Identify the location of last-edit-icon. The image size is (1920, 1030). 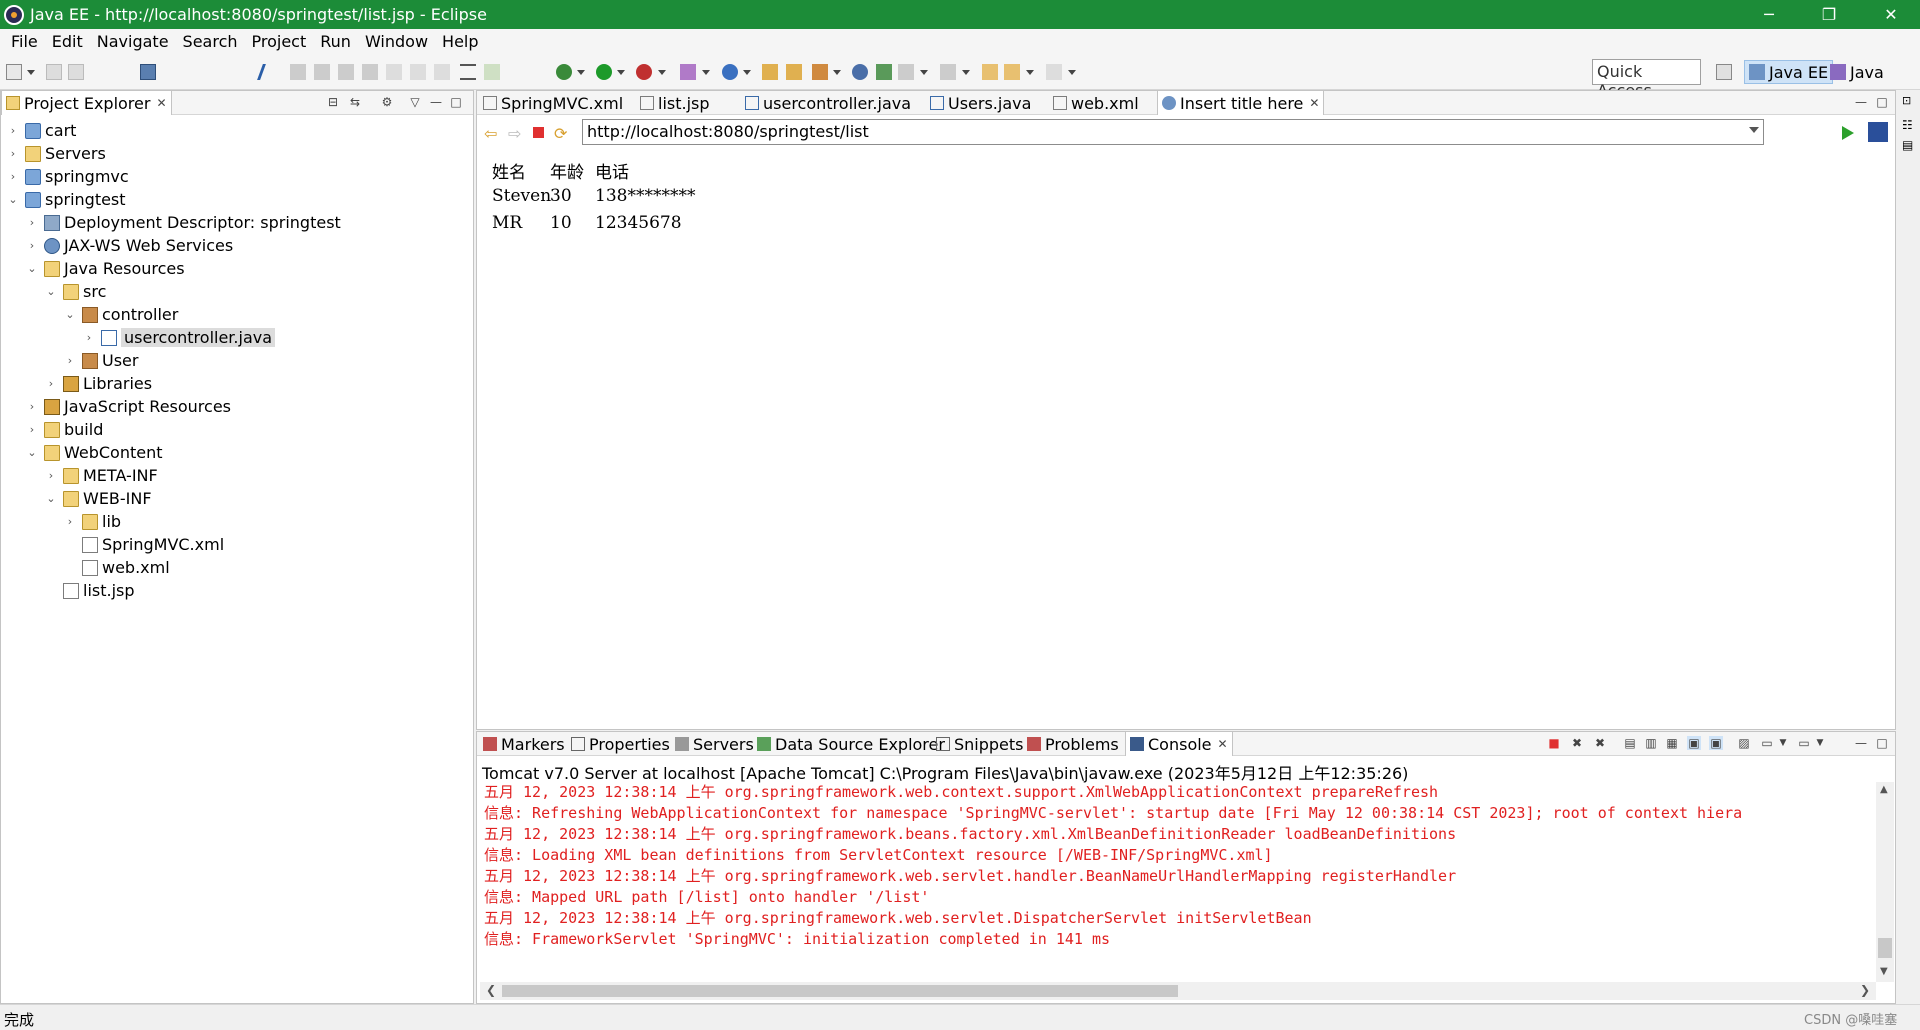
(948, 72).